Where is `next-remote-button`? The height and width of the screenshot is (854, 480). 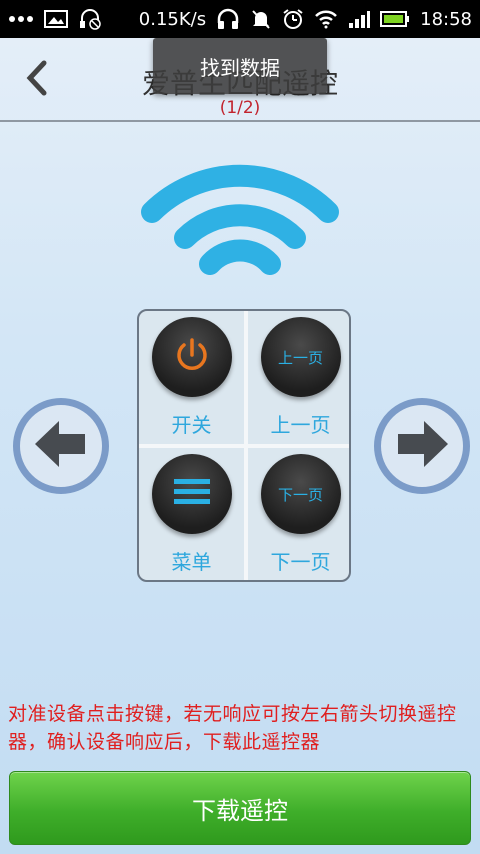 next-remote-button is located at coordinates (422, 446).